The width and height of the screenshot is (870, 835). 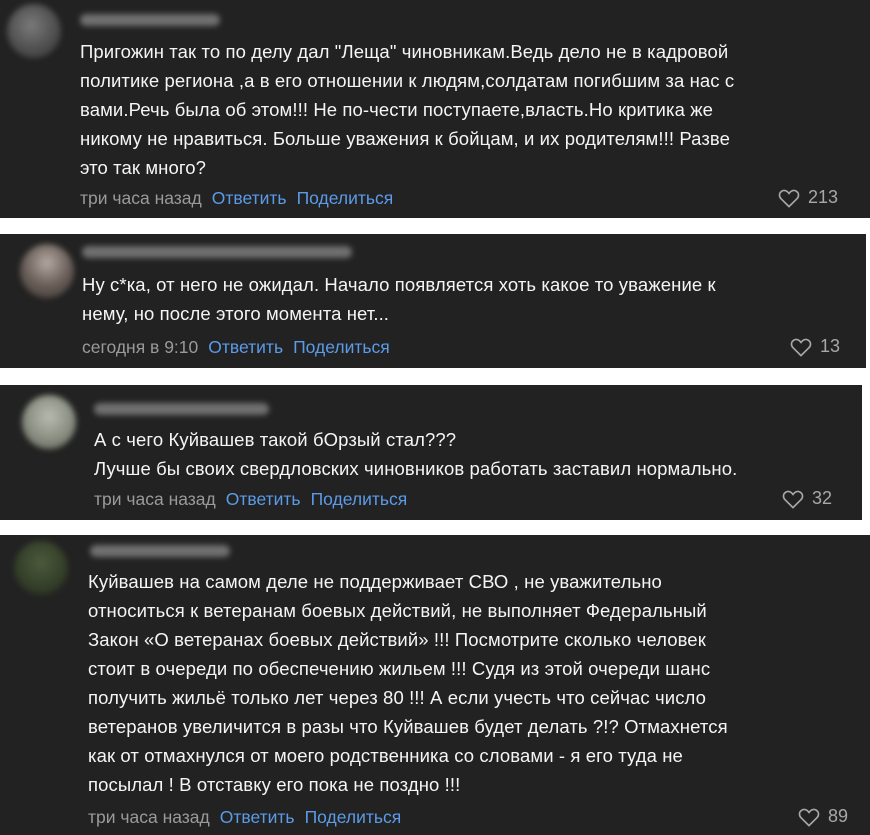 What do you see at coordinates (829, 346) in the screenshot?
I see `like-count: 13` at bounding box center [829, 346].